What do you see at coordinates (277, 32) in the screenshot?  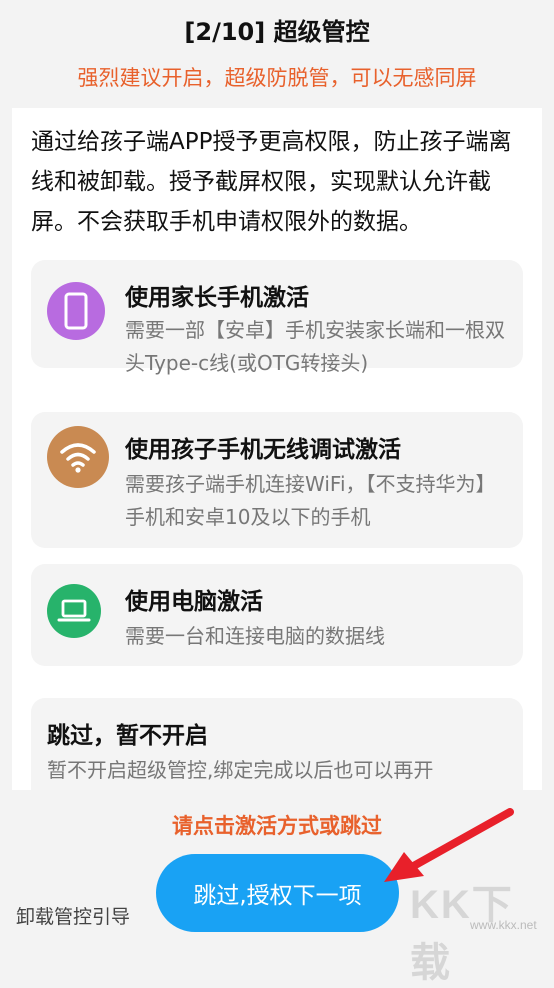 I see `page-title: [2/10] 超级管控` at bounding box center [277, 32].